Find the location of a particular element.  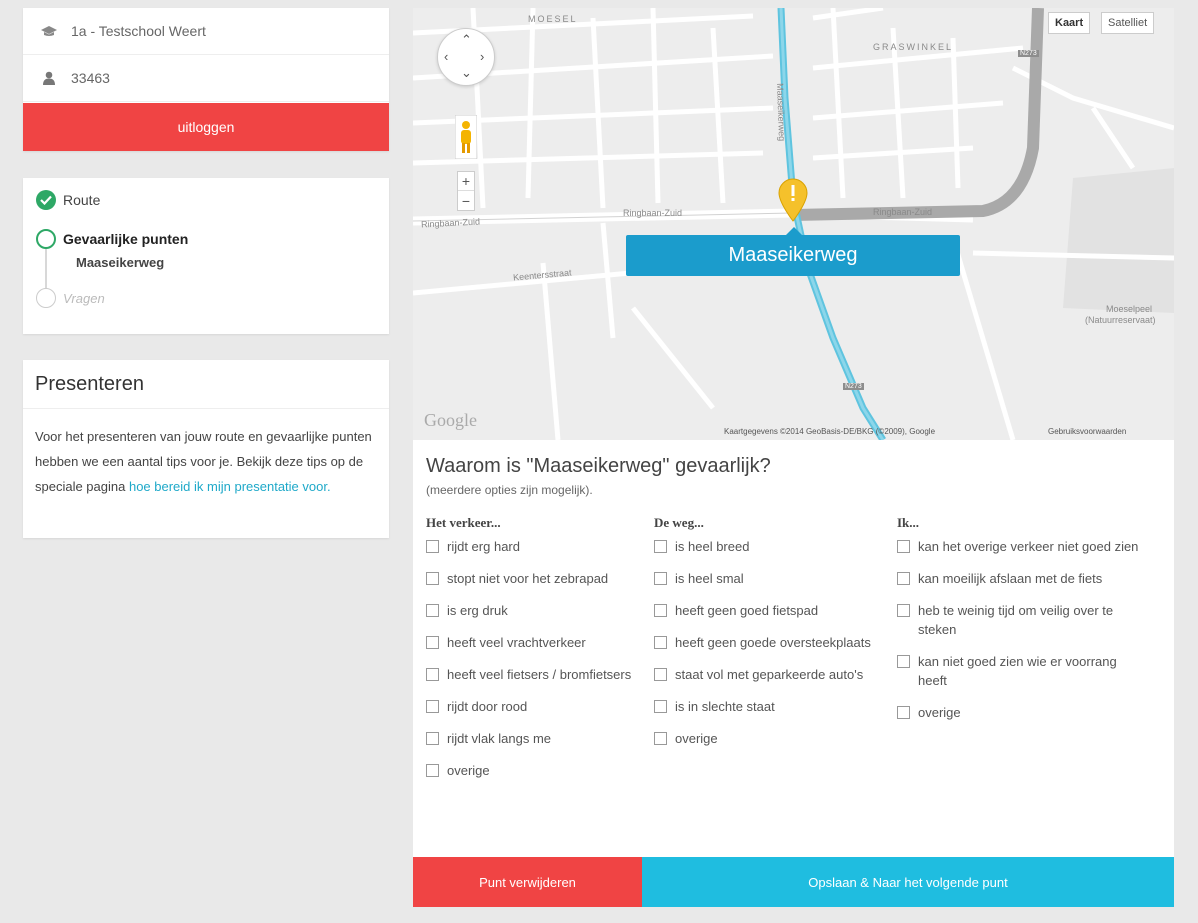

option-label: rijdt erg hard is located at coordinates (483, 546).